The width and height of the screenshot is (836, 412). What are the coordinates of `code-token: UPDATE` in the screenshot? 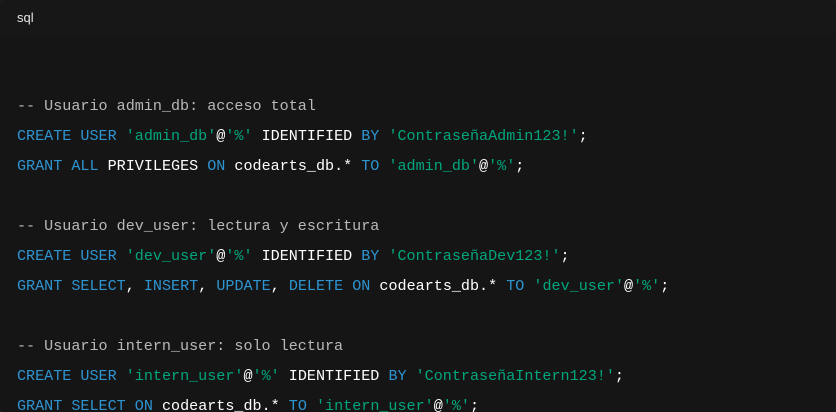 It's located at (243, 286).